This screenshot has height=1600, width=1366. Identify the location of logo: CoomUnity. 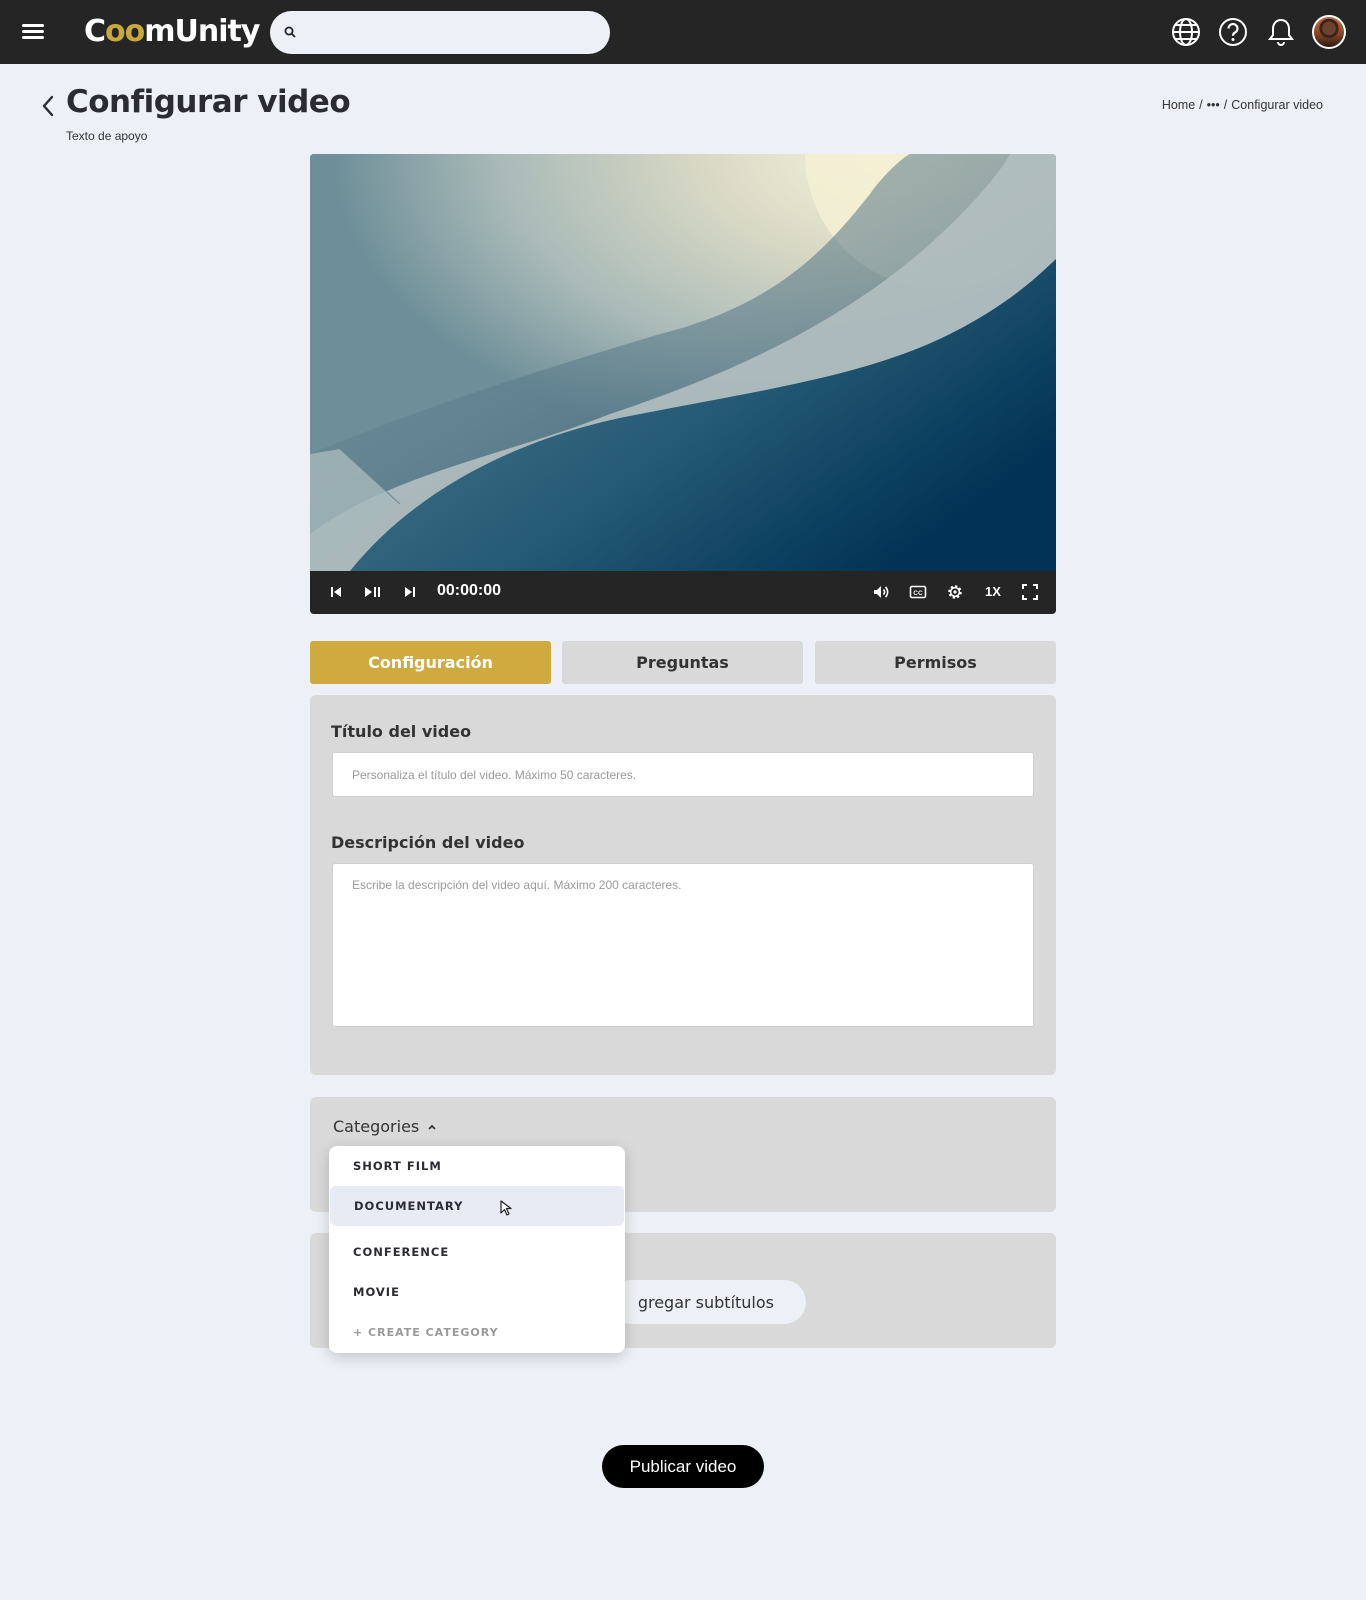
(172, 32).